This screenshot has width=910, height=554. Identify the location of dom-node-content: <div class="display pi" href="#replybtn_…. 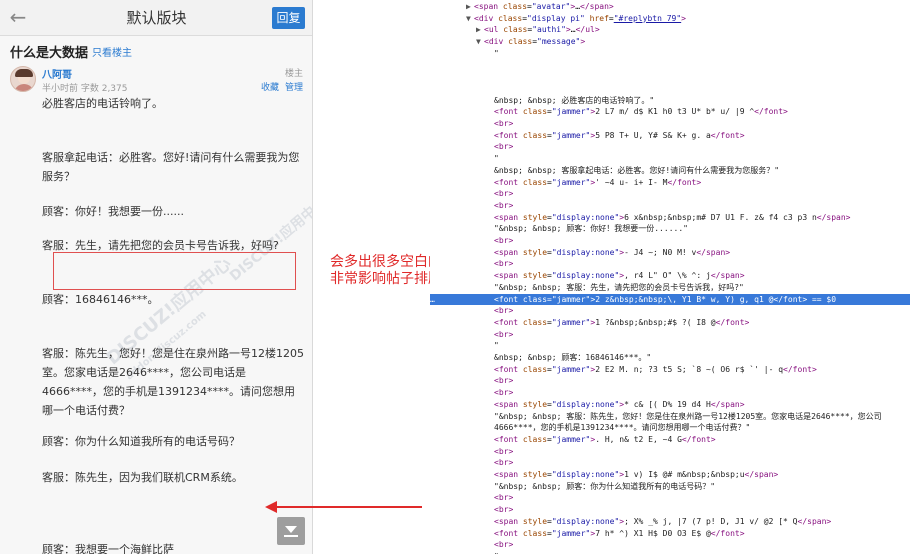
(580, 18).